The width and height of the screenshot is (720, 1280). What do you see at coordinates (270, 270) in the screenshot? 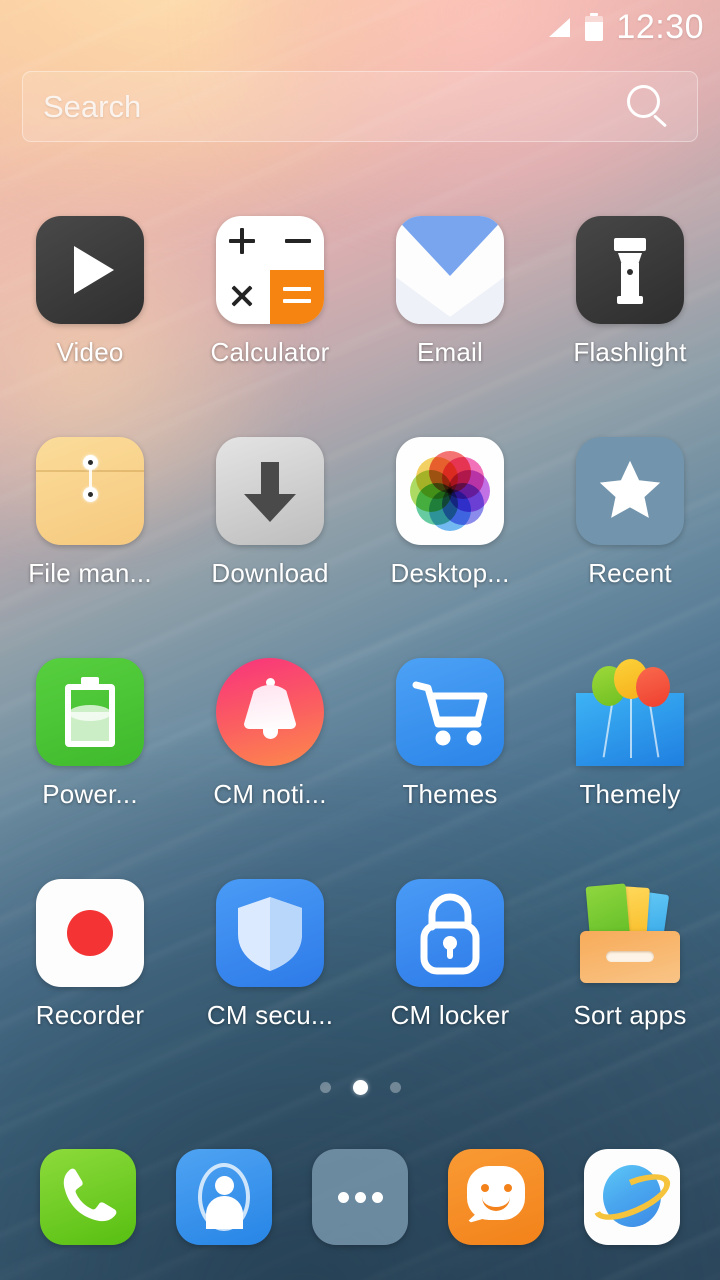
I see `calculator-icon` at bounding box center [270, 270].